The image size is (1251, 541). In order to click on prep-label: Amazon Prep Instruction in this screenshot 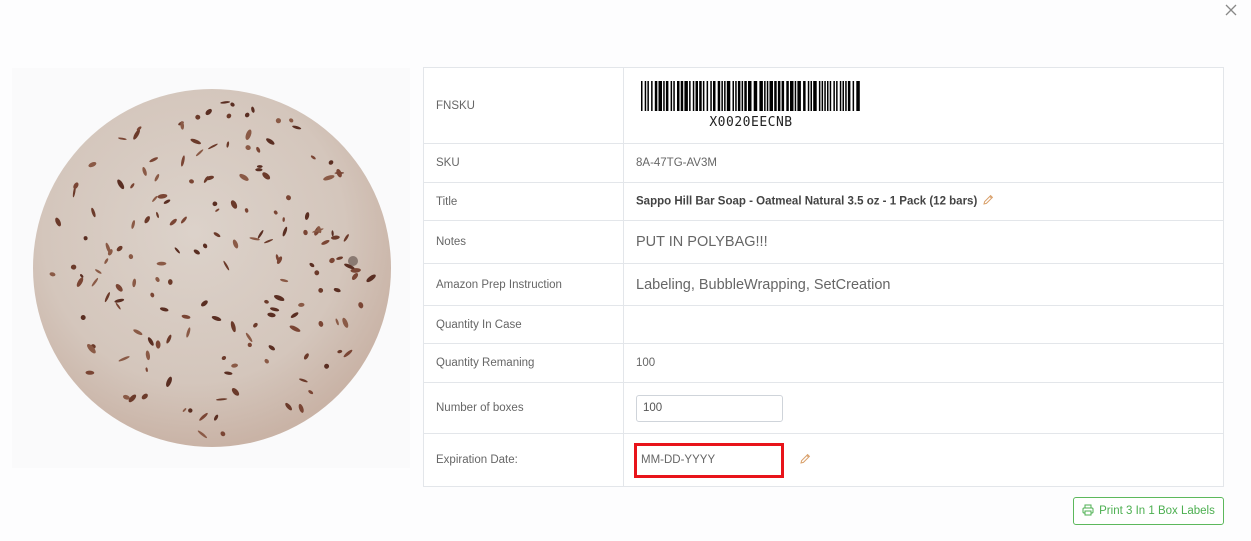, I will do `click(523, 284)`.